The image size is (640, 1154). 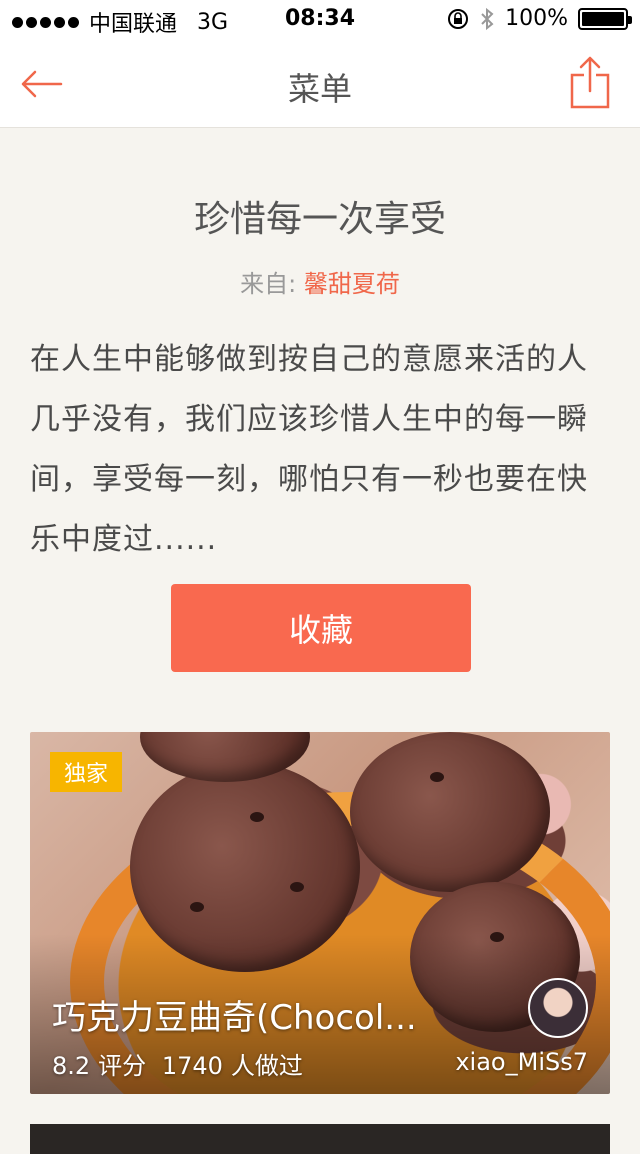 What do you see at coordinates (268, 284) in the screenshot?
I see `source-label: 来自:` at bounding box center [268, 284].